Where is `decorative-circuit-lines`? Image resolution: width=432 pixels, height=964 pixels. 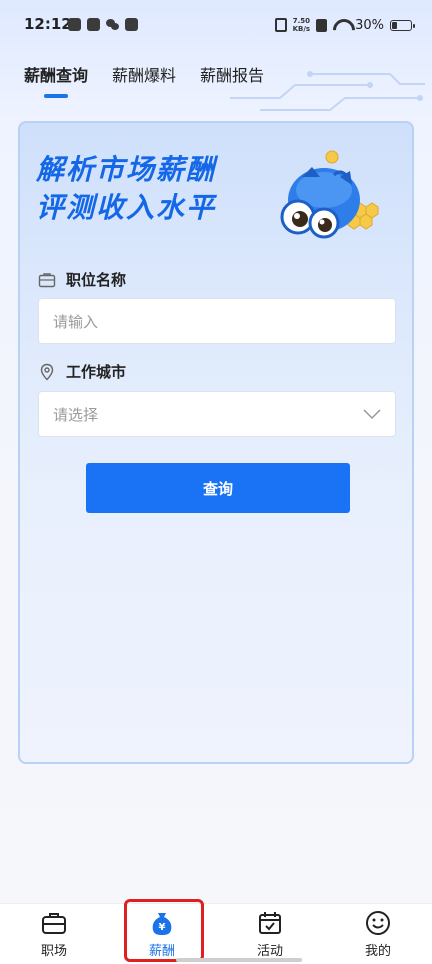 decorative-circuit-lines is located at coordinates (327, 91).